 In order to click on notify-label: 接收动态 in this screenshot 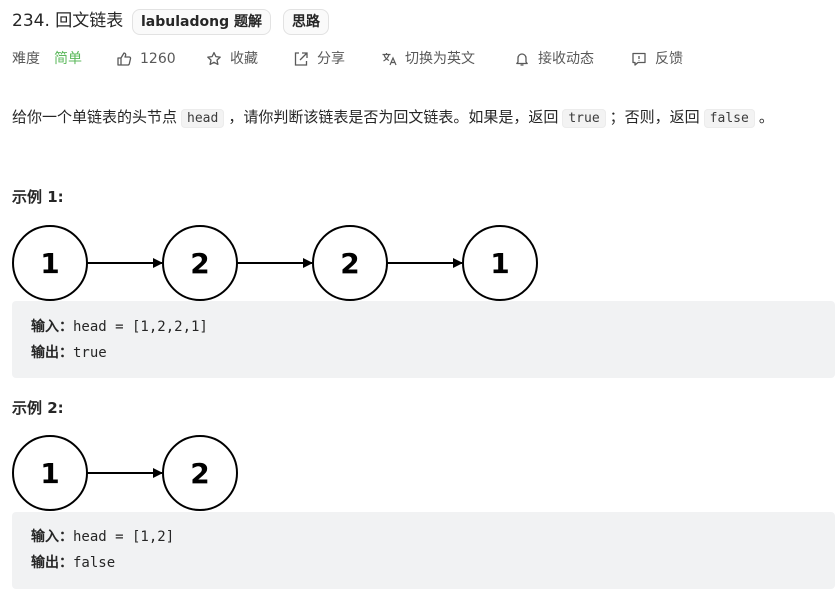, I will do `click(566, 59)`.